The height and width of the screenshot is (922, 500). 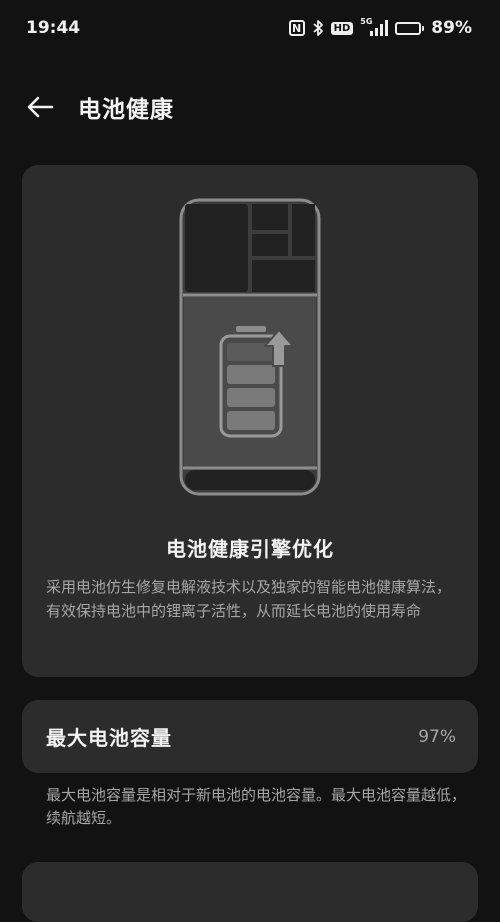 What do you see at coordinates (296, 28) in the screenshot?
I see `nfc-icon: N` at bounding box center [296, 28].